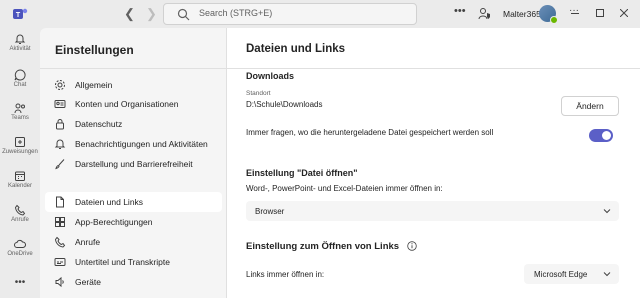 This screenshot has height=298, width=640. What do you see at coordinates (284, 104) in the screenshot?
I see `location-value: D:\Schule\Downloads` at bounding box center [284, 104].